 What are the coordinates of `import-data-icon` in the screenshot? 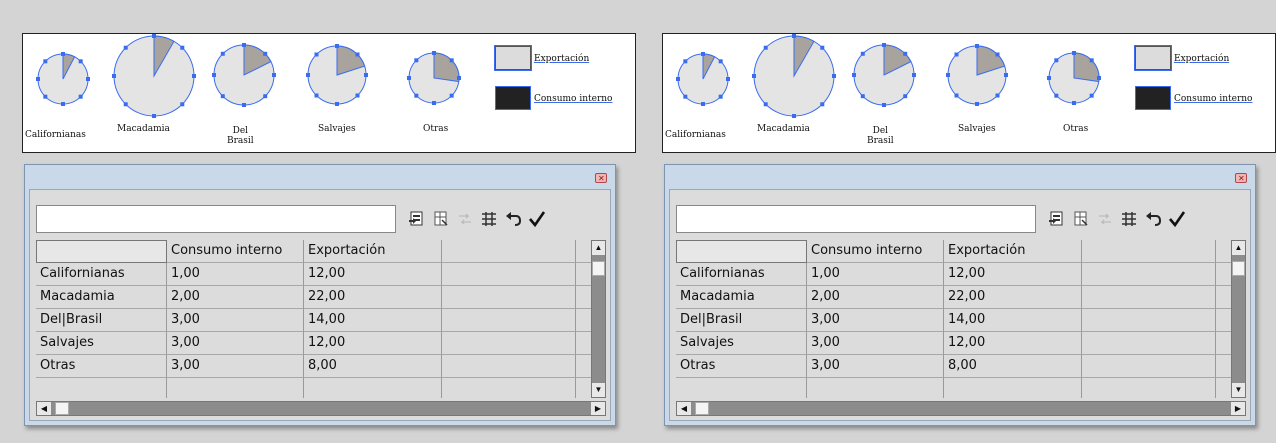 It's located at (417, 219).